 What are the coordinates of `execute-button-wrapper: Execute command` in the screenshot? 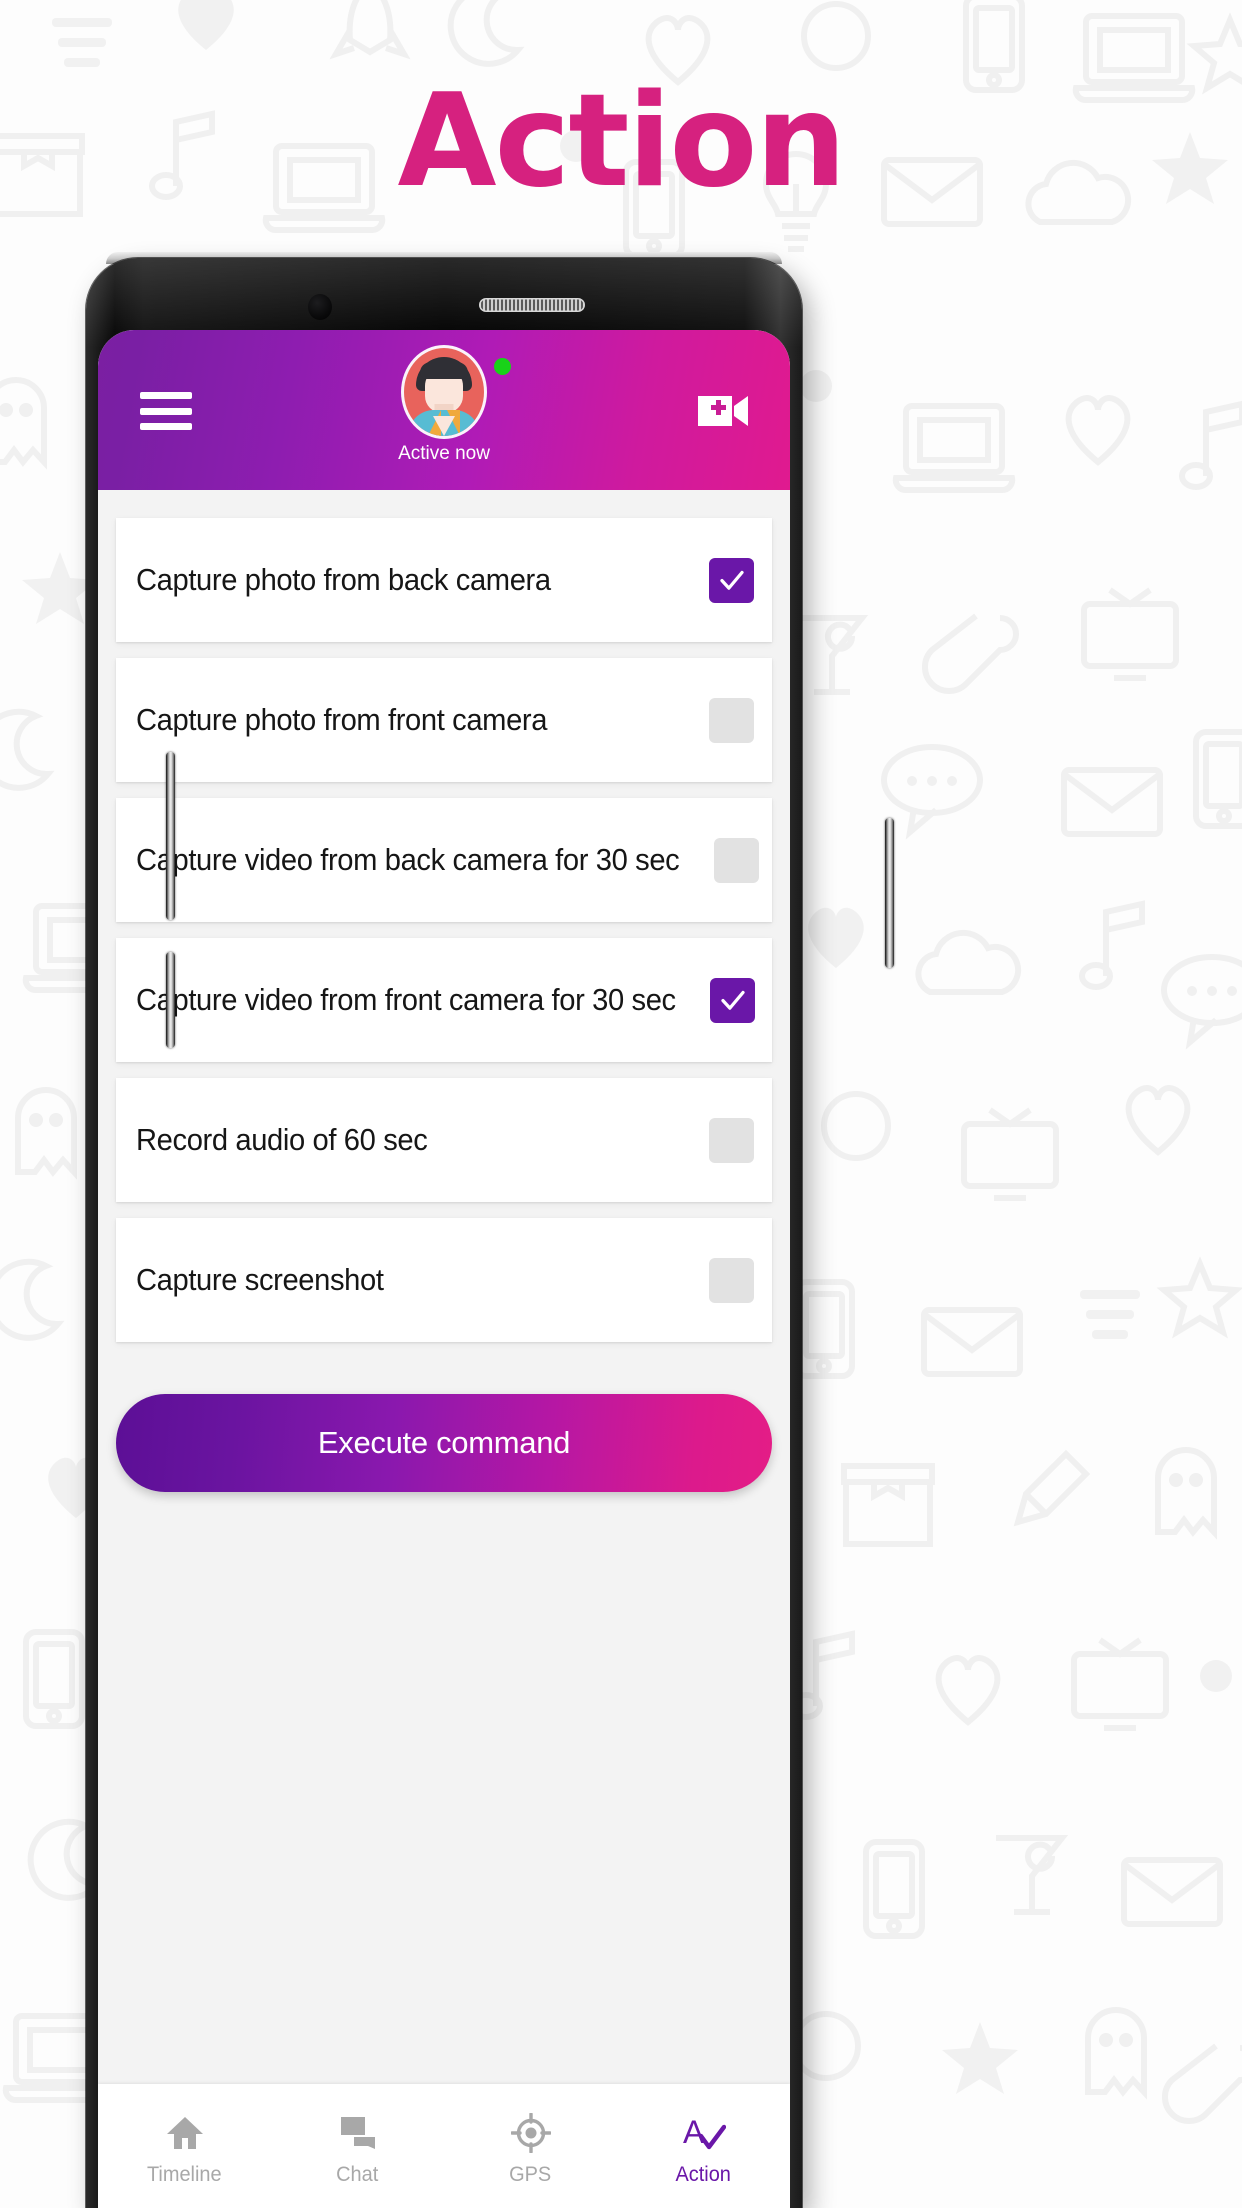 It's located at (444, 1425).